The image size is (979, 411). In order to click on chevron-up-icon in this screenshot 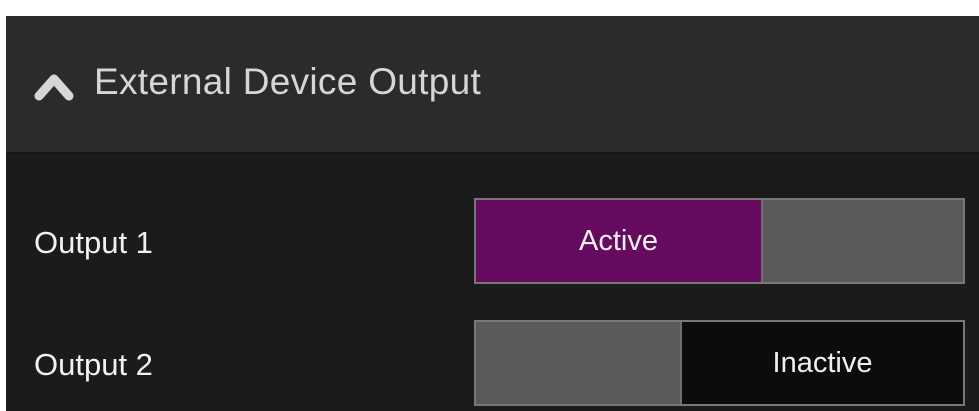, I will do `click(54, 86)`.